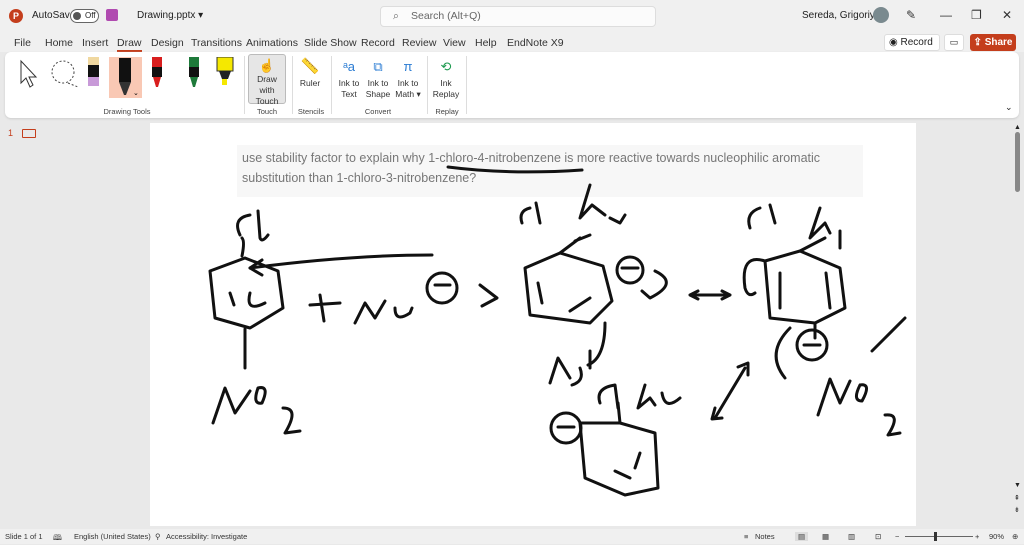 This screenshot has height=545, width=1024. I want to click on thumbnail-pane: 1, so click(25, 324).